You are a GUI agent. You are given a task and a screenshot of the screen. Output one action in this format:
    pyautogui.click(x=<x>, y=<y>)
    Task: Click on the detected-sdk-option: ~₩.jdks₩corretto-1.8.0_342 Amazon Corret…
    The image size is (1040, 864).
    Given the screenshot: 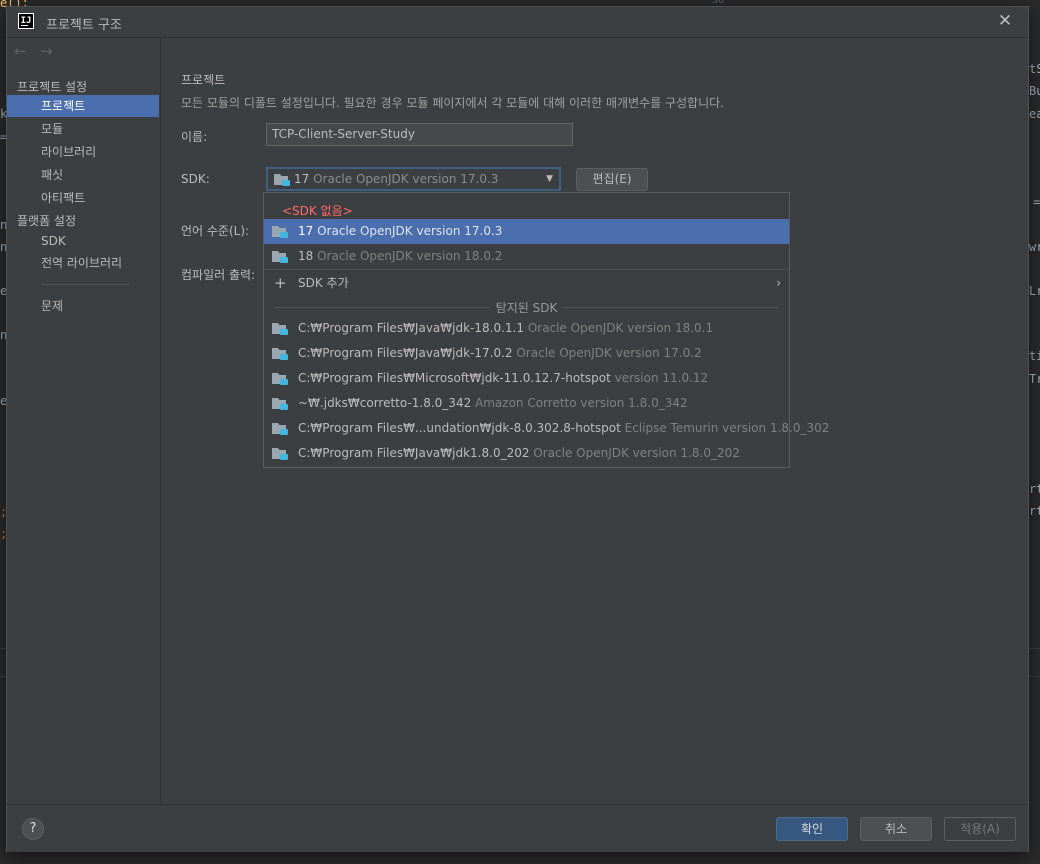 What is the action you would take?
    pyautogui.click(x=526, y=403)
    